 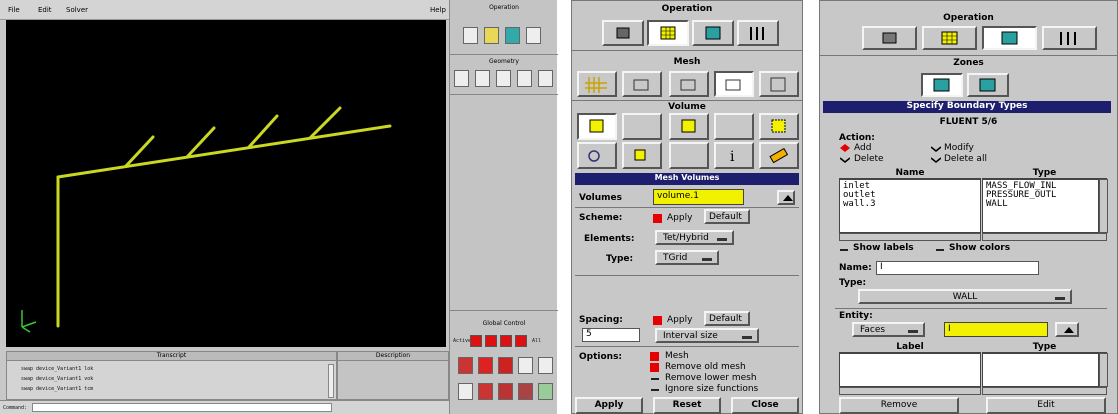 What do you see at coordinates (654, 367) in the screenshot?
I see `option-remove-old-checkbox` at bounding box center [654, 367].